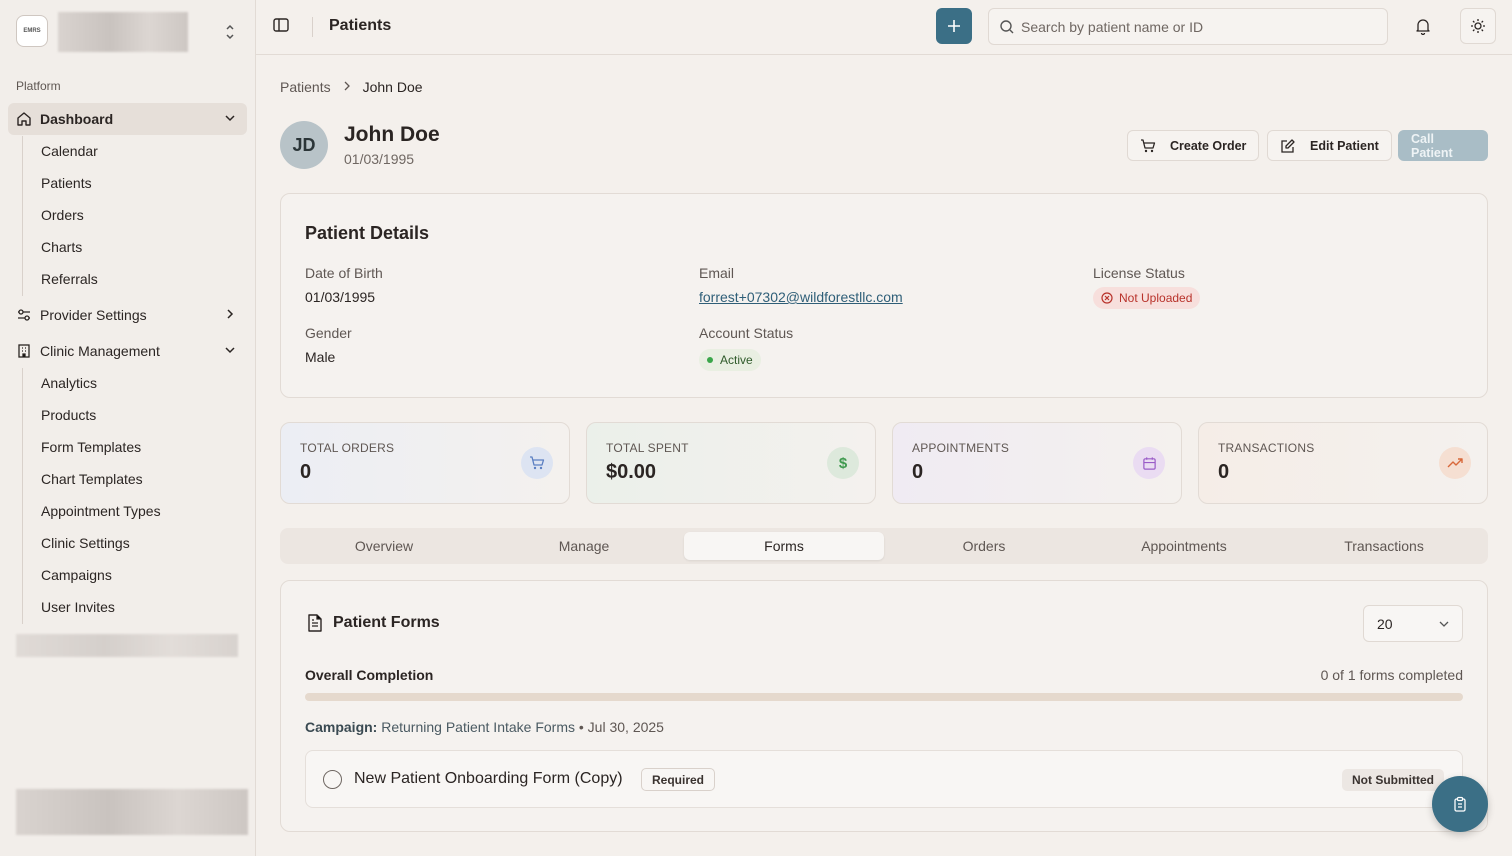  Describe the element at coordinates (123, 279) in the screenshot. I see `sidebar-item-referrals: Referrals` at that location.